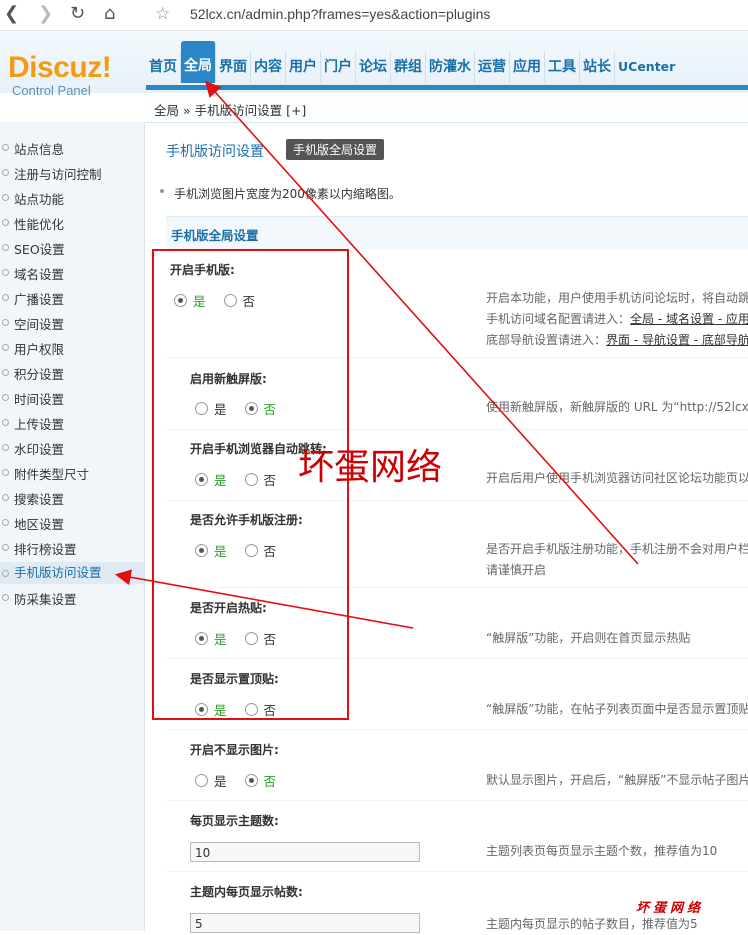  Describe the element at coordinates (39, 349) in the screenshot. I see `sidebar-item-label: 用户权限` at that location.